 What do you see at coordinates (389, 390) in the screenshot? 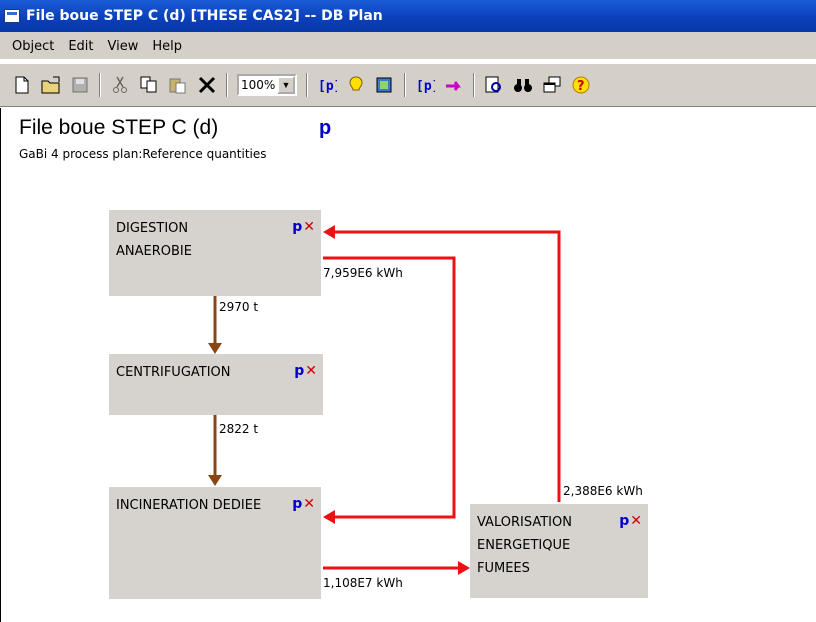
I see `energy-flow-valorisation-incineration` at bounding box center [389, 390].